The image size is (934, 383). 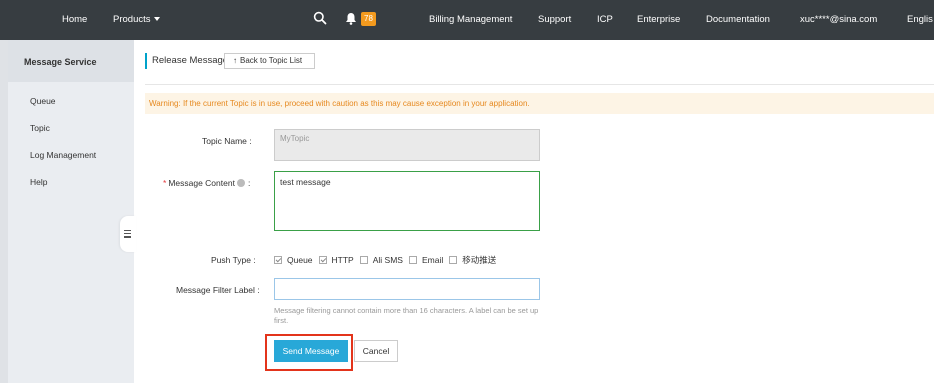 What do you see at coordinates (412, 260) in the screenshot?
I see `checkbox-email` at bounding box center [412, 260].